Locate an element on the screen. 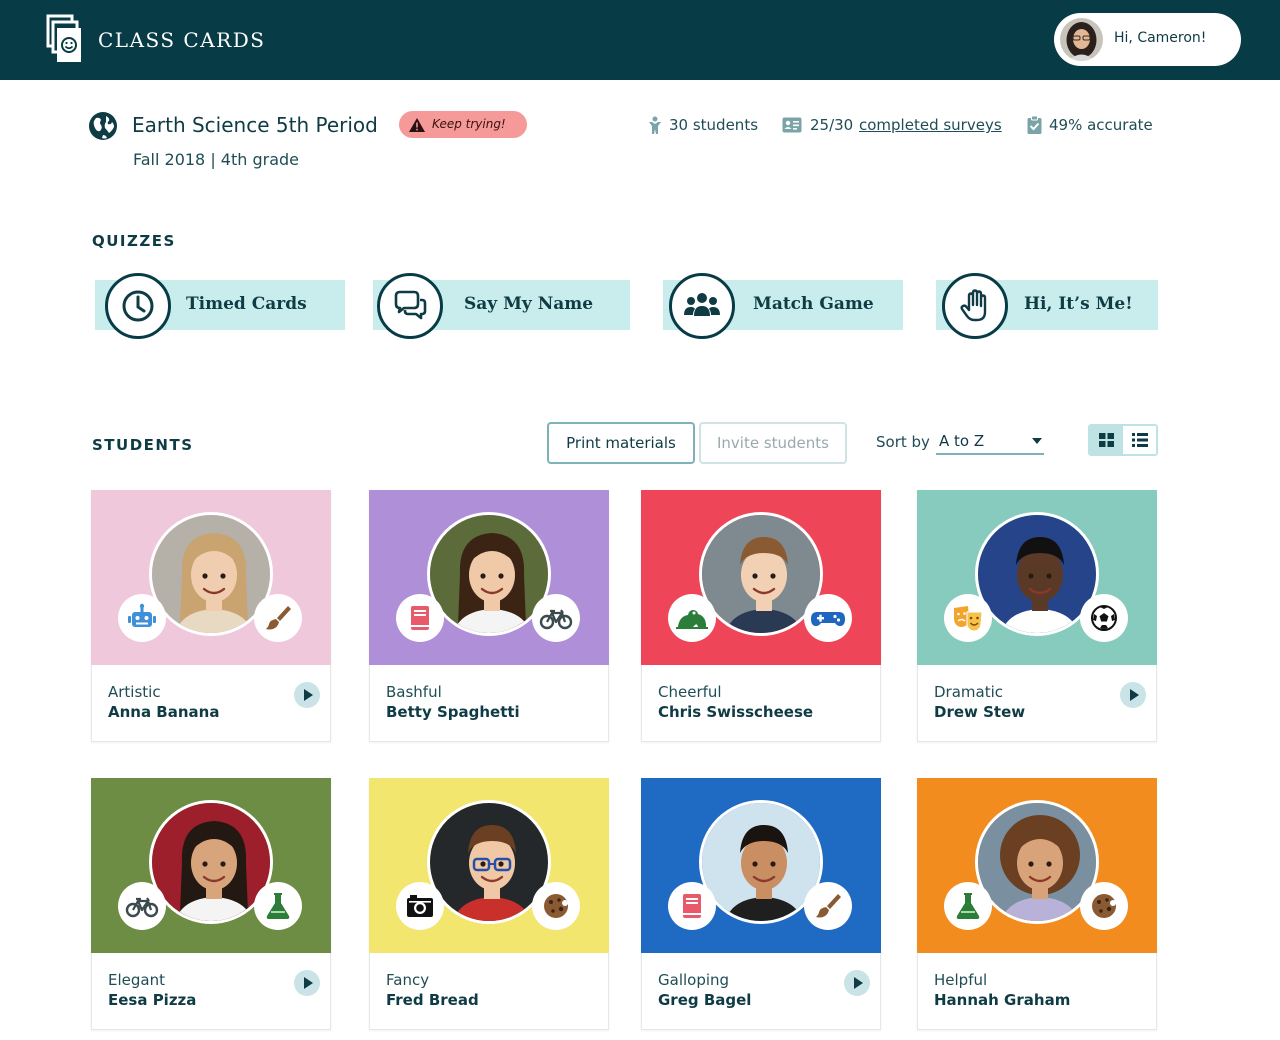 The height and width of the screenshot is (1040, 1280). student-card: Artistic Anna Banana is located at coordinates (211, 616).